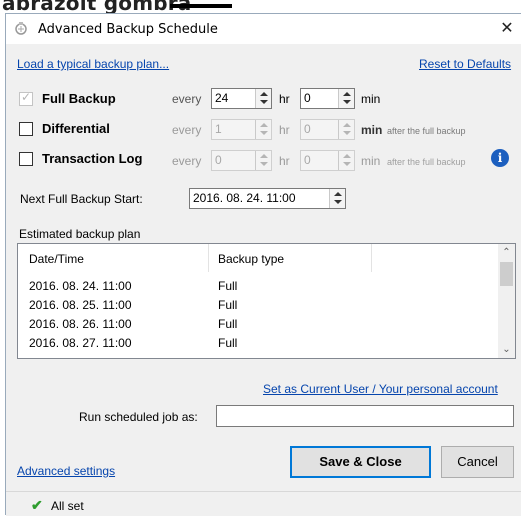 The image size is (521, 516). Describe the element at coordinates (79, 98) in the screenshot. I see `full-backup-label: Full Backup` at that location.